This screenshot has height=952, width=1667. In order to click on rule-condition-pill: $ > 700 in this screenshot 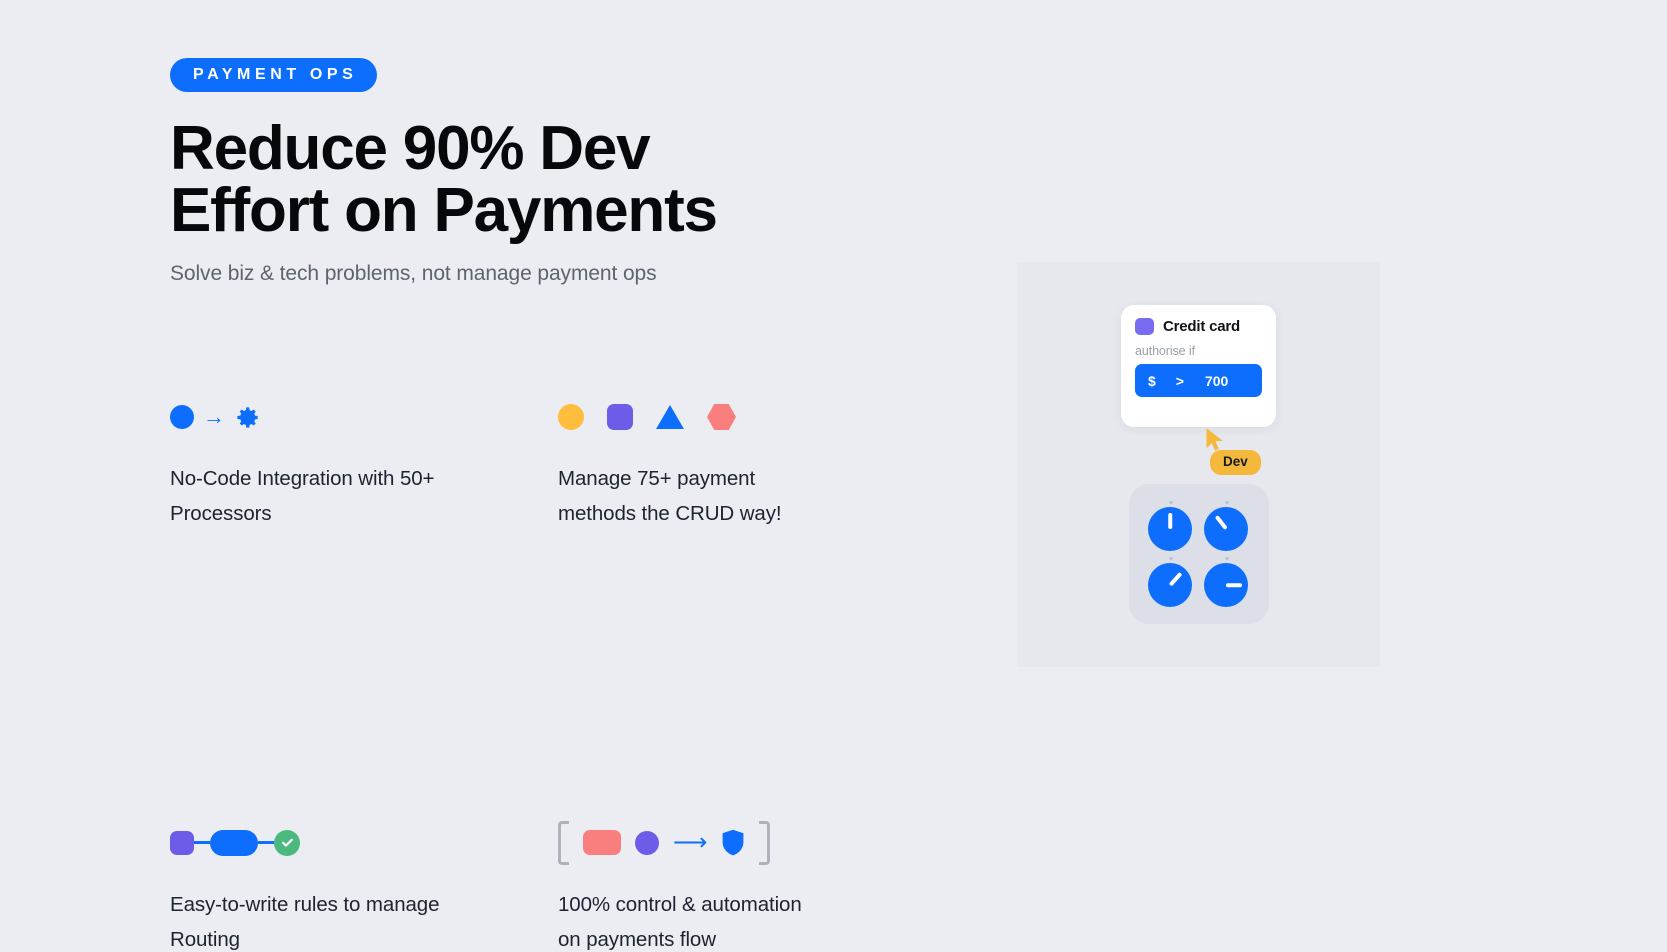, I will do `click(1198, 380)`.